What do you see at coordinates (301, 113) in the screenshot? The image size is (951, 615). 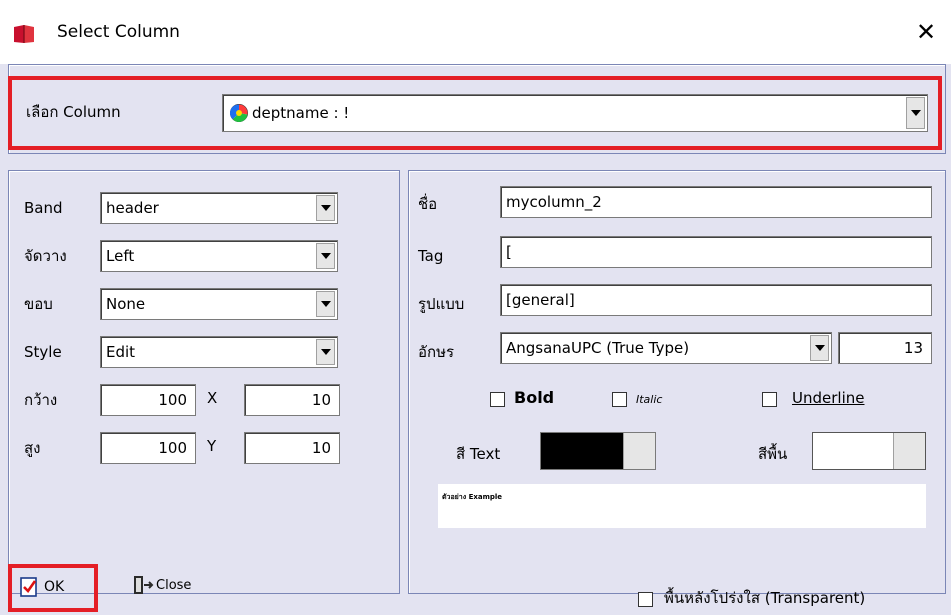 I see `column-select-value: deptname : !` at bounding box center [301, 113].